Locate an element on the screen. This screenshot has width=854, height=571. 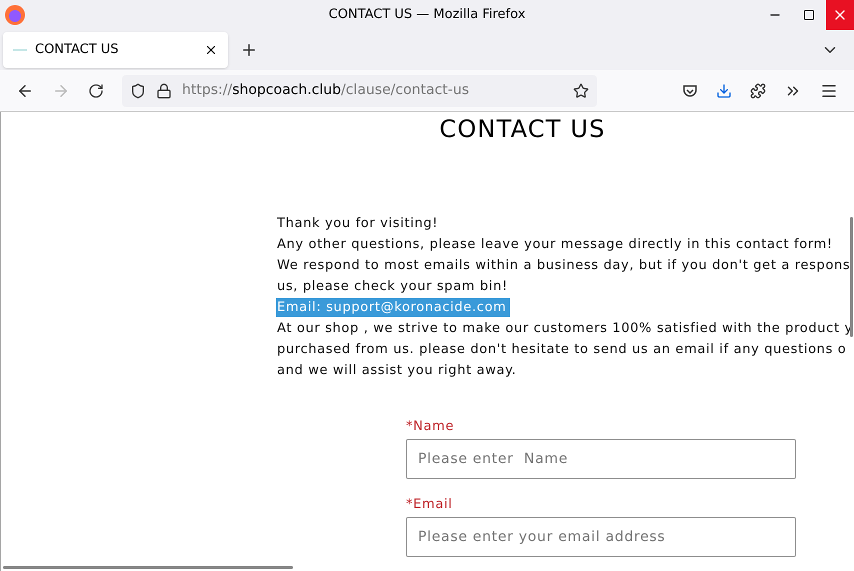
horizontal-scrollbar is located at coordinates (148, 567).